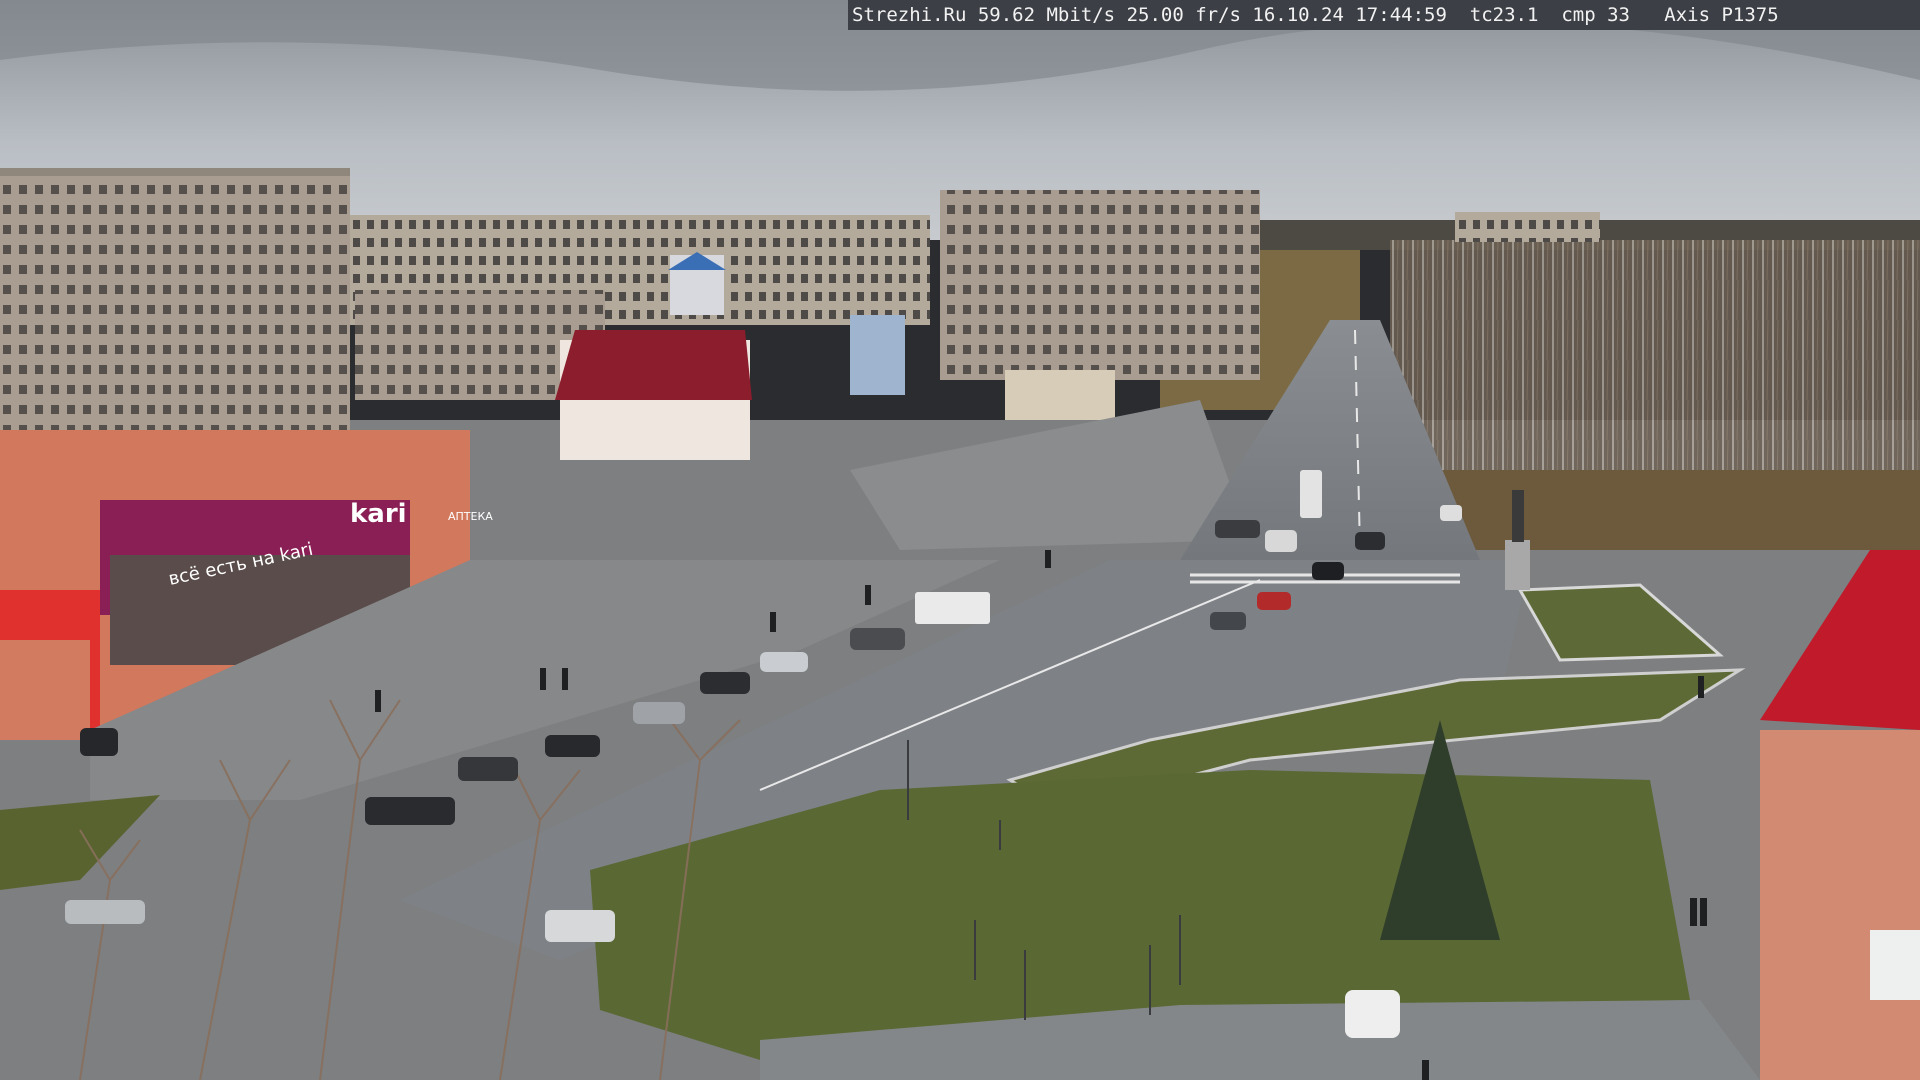 Image resolution: width=1920 pixels, height=1080 pixels. What do you see at coordinates (909, 15) in the screenshot?
I see `overlay-site: Strezhi.Ru` at bounding box center [909, 15].